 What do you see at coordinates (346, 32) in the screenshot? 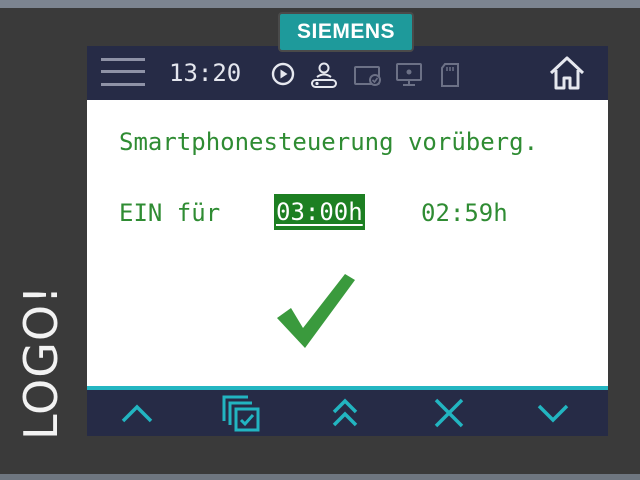
I see `siemens-logo: SIEMENS` at bounding box center [346, 32].